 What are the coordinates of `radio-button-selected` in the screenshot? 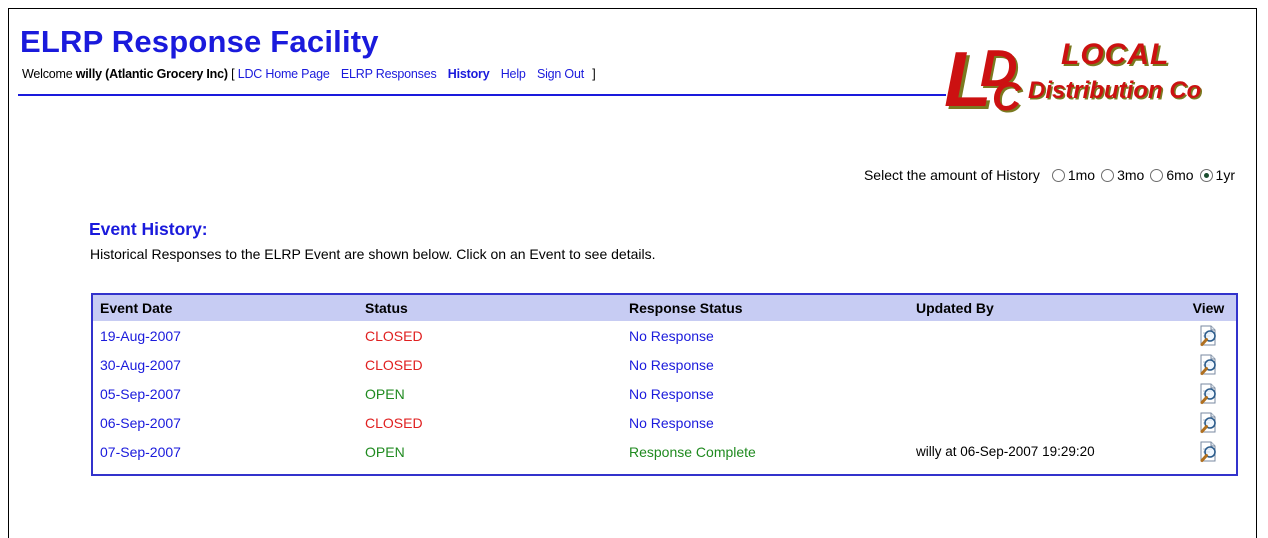 It's located at (1206, 175).